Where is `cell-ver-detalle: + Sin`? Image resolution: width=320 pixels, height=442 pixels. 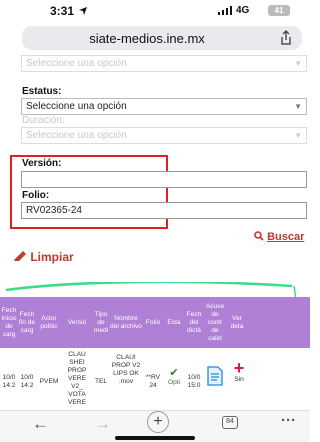
cell-ver-detalle: + Sin is located at coordinates (239, 372).